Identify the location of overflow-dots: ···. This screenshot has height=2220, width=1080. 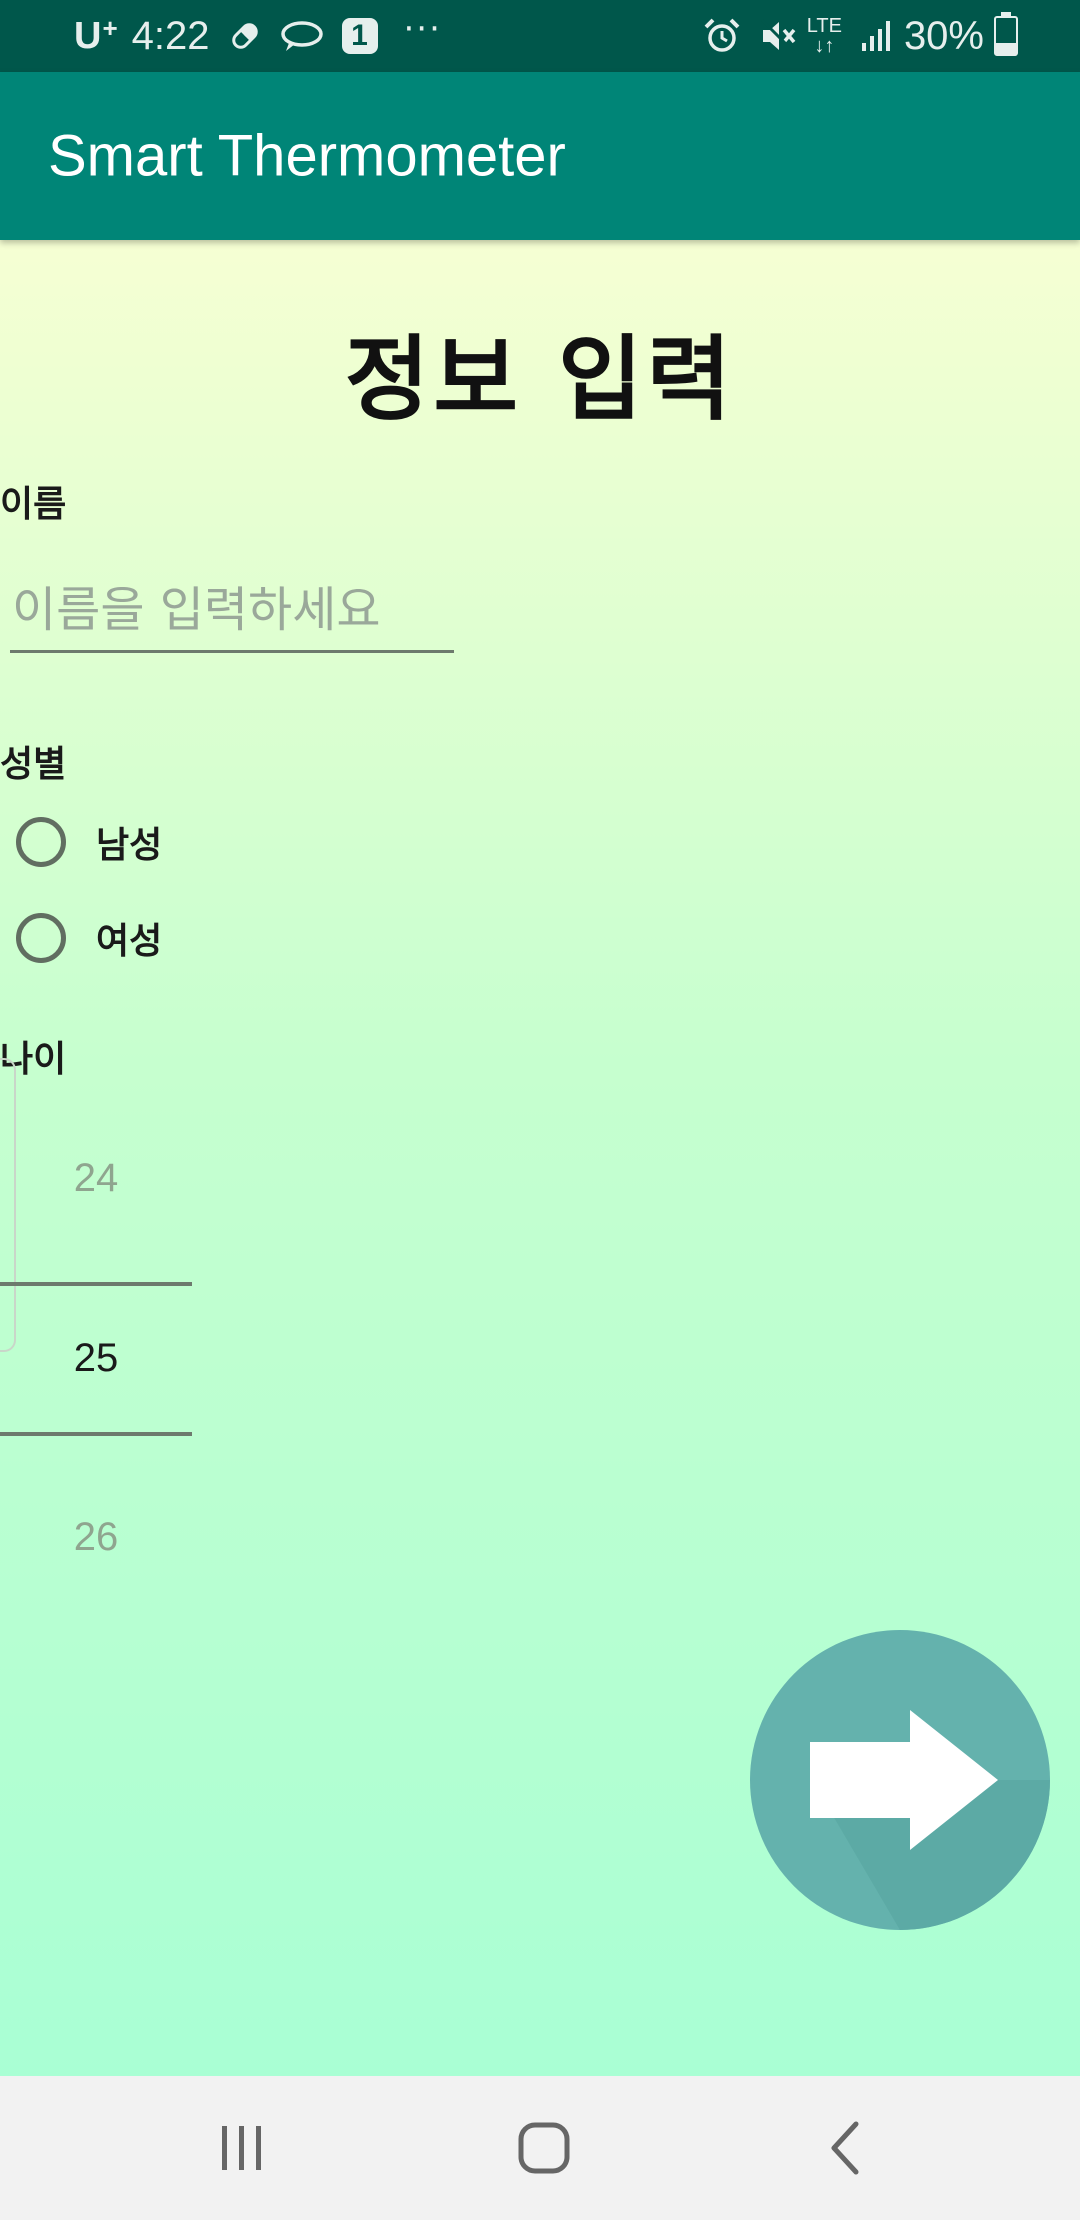
(422, 29).